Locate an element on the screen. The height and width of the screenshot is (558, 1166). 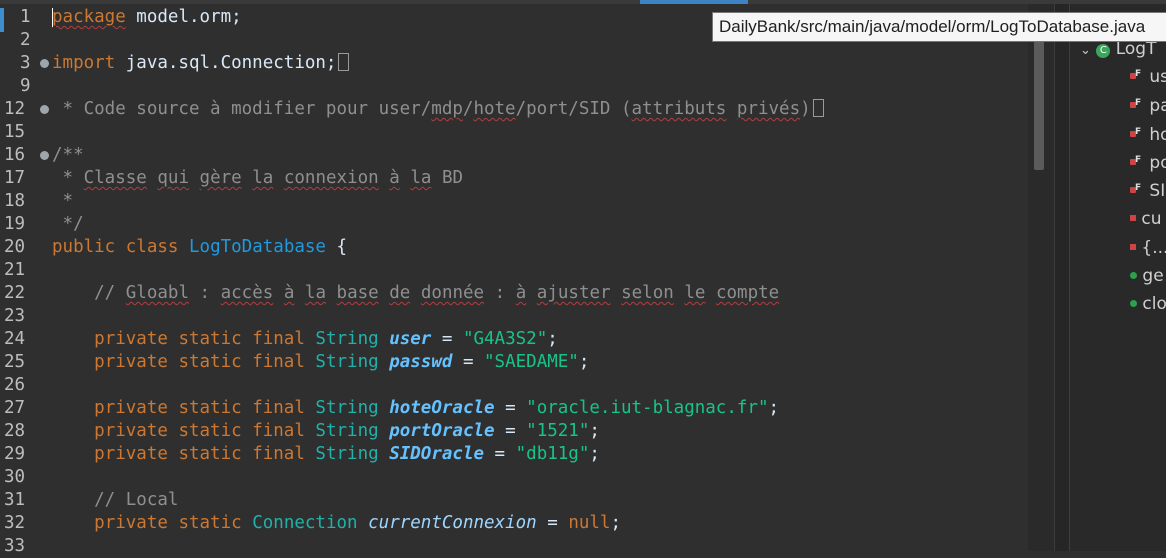
scrollbar-thumb is located at coordinates (1039, 102).